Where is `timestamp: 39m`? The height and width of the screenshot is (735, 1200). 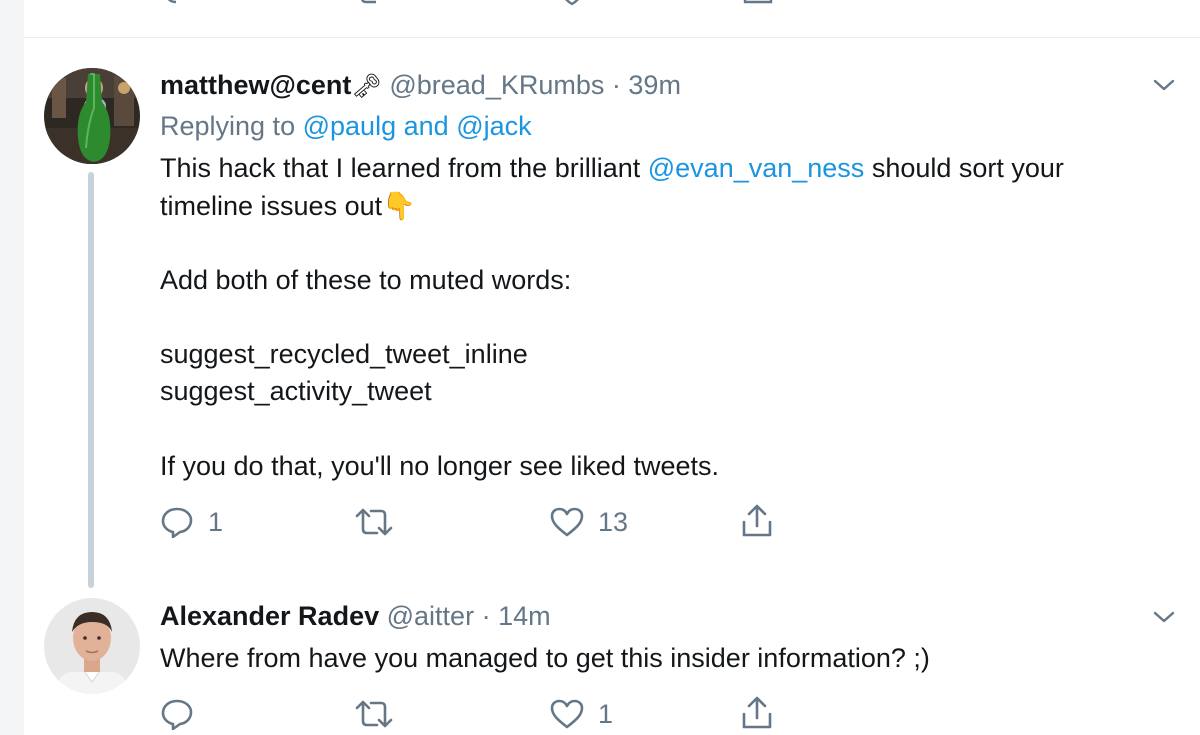 timestamp: 39m is located at coordinates (654, 85).